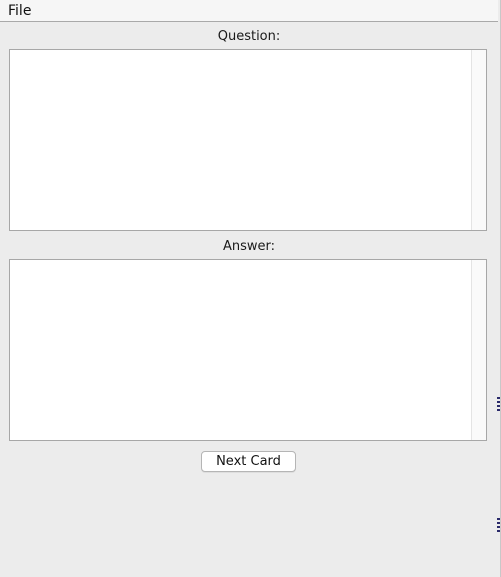 The height and width of the screenshot is (577, 501). I want to click on answer-scrollbar, so click(478, 350).